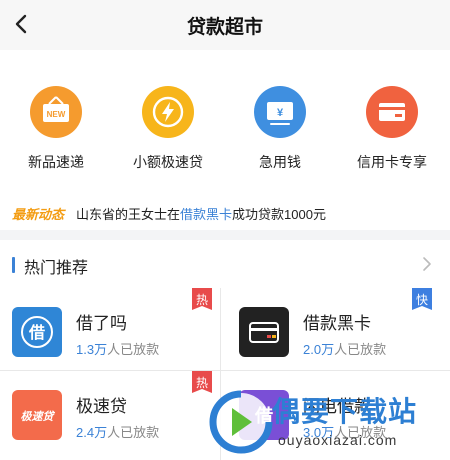  I want to click on lightning-icon, so click(168, 112).